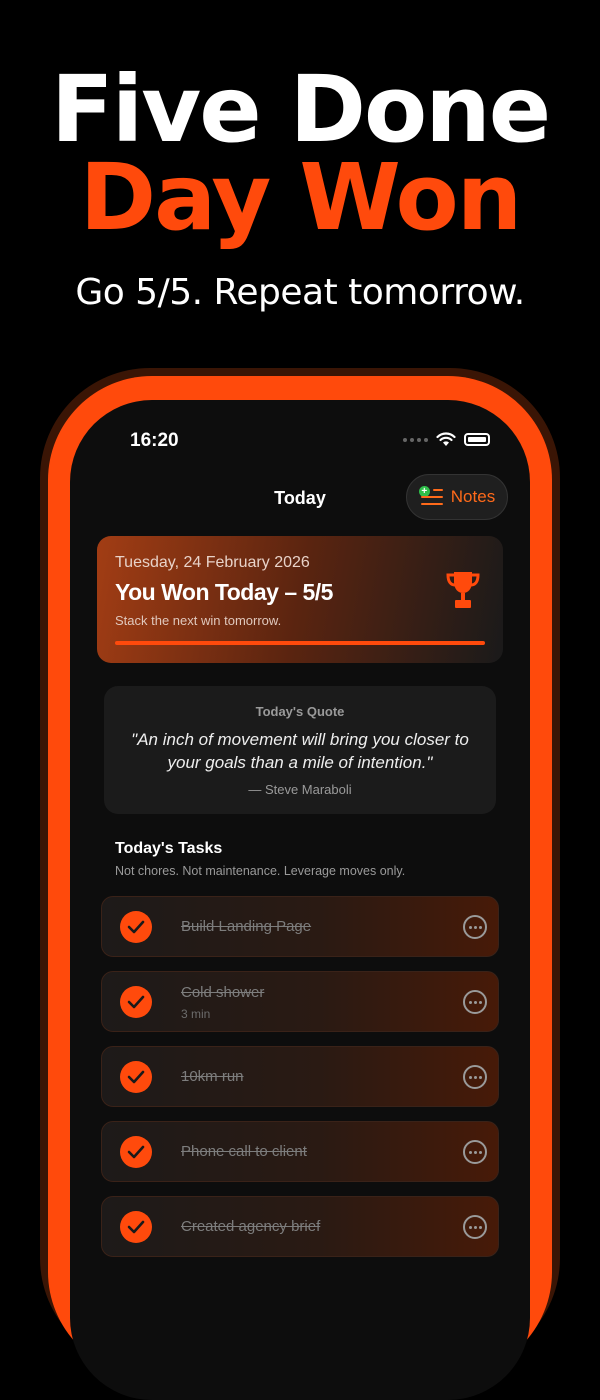  I want to click on task-row: Build Landing Page, so click(300, 926).